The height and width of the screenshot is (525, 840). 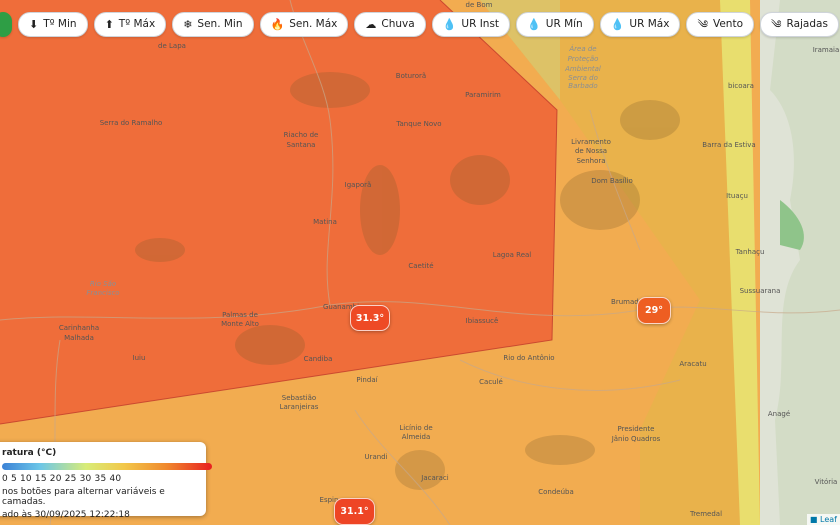 What do you see at coordinates (60, 24) in the screenshot?
I see `toolbar-button-label: Tº Min` at bounding box center [60, 24].